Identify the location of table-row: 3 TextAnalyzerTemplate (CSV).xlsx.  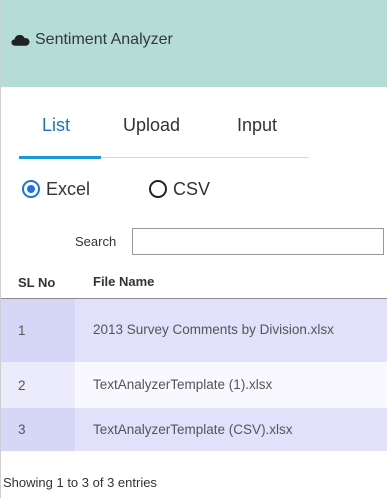
(194, 429).